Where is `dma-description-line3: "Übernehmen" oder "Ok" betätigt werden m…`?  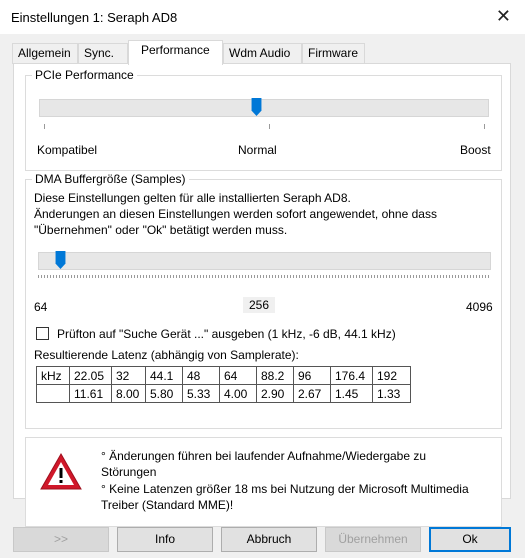
dma-description-line3: "Übernehmen" oder "Ok" betätigt werden m… is located at coordinates (161, 230).